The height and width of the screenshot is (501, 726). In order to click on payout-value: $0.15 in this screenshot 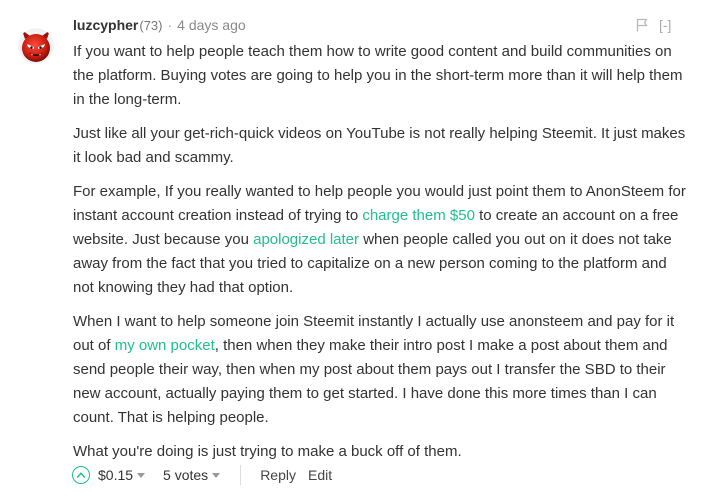, I will do `click(116, 475)`.